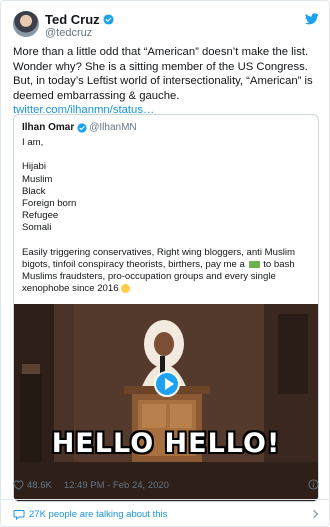  Describe the element at coordinates (37, 179) in the screenshot. I see `identity-item: Muslim` at that location.